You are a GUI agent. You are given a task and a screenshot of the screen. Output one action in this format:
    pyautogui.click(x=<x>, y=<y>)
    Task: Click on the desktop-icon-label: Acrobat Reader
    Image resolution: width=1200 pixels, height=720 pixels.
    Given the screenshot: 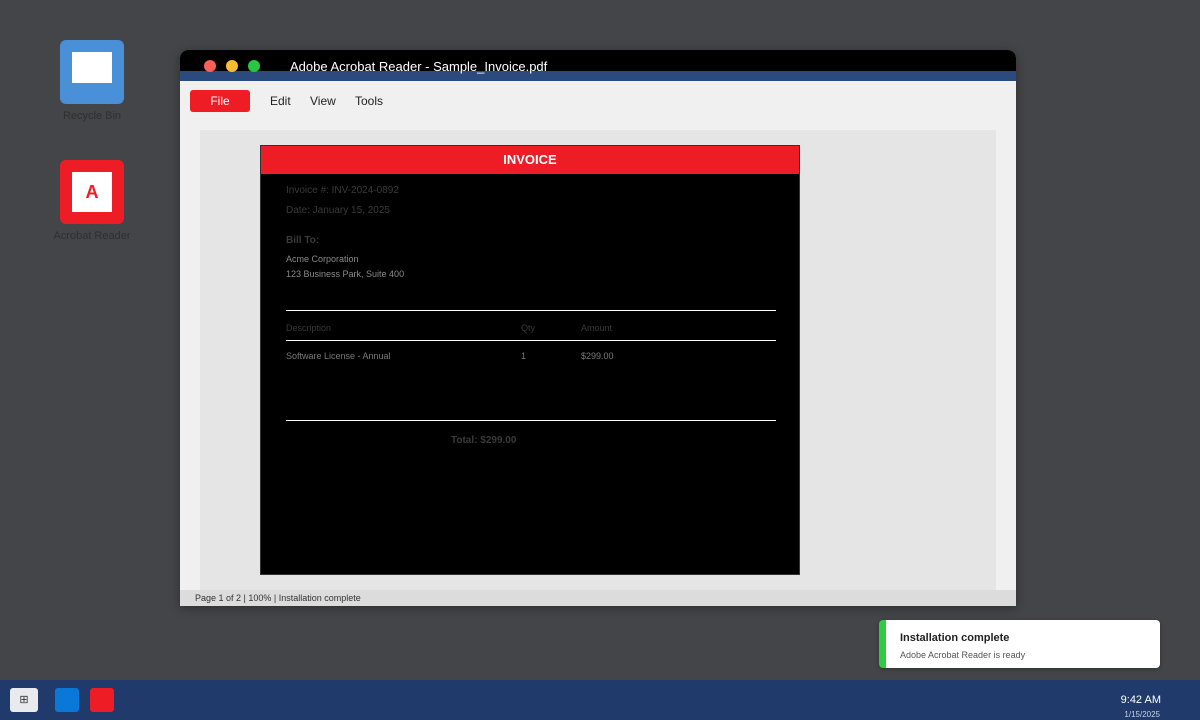 What is the action you would take?
    pyautogui.click(x=92, y=236)
    